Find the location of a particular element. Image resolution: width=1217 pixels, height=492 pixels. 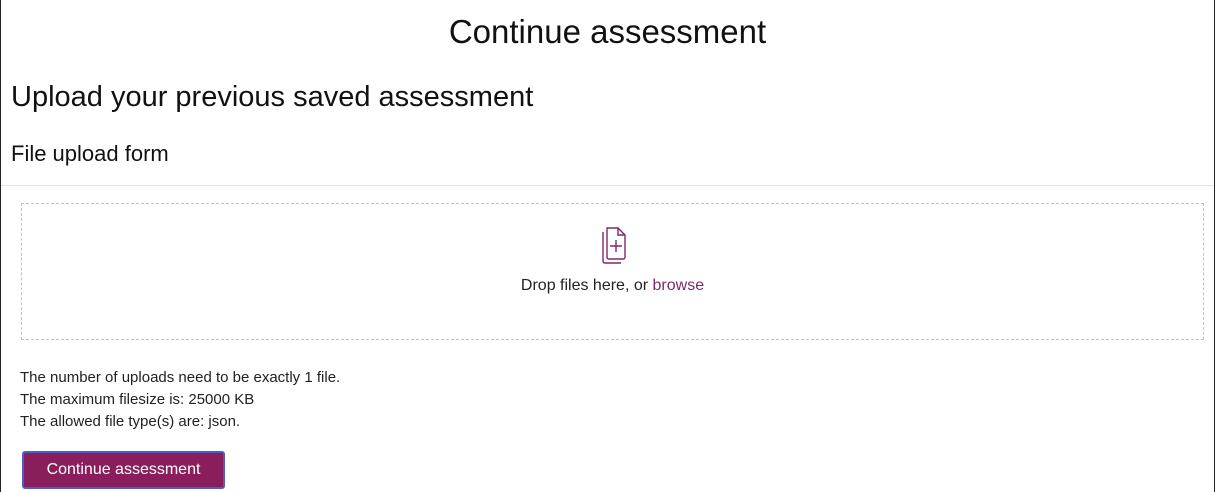

max-filesize-text: The maximum filesize is: 25000 KB is located at coordinates (137, 399).